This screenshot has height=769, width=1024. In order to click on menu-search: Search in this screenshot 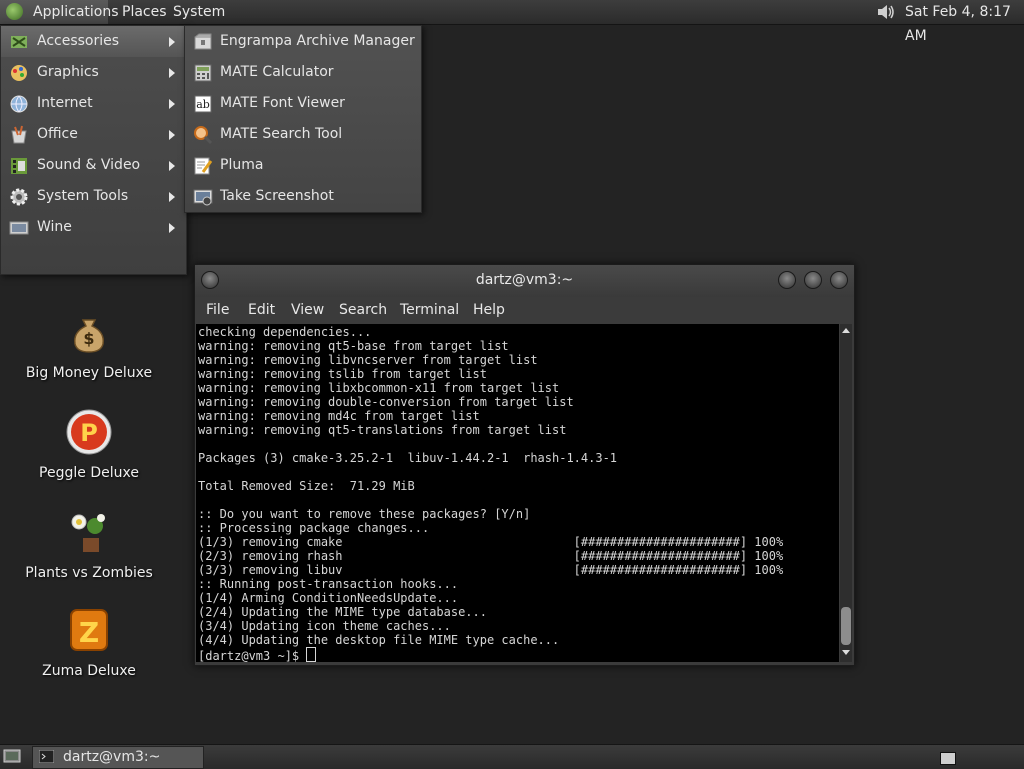, I will do `click(363, 310)`.